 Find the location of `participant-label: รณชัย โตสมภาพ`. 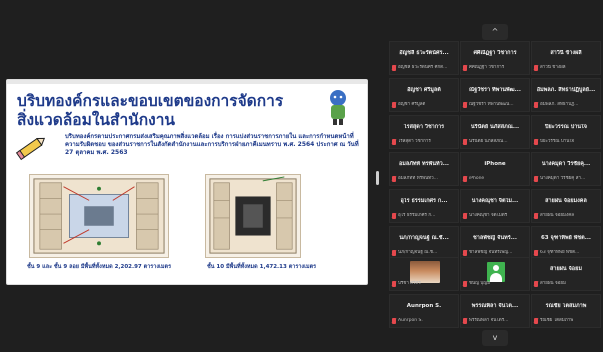

participant-label: รณชัย โตสมภาพ is located at coordinates (557, 320).